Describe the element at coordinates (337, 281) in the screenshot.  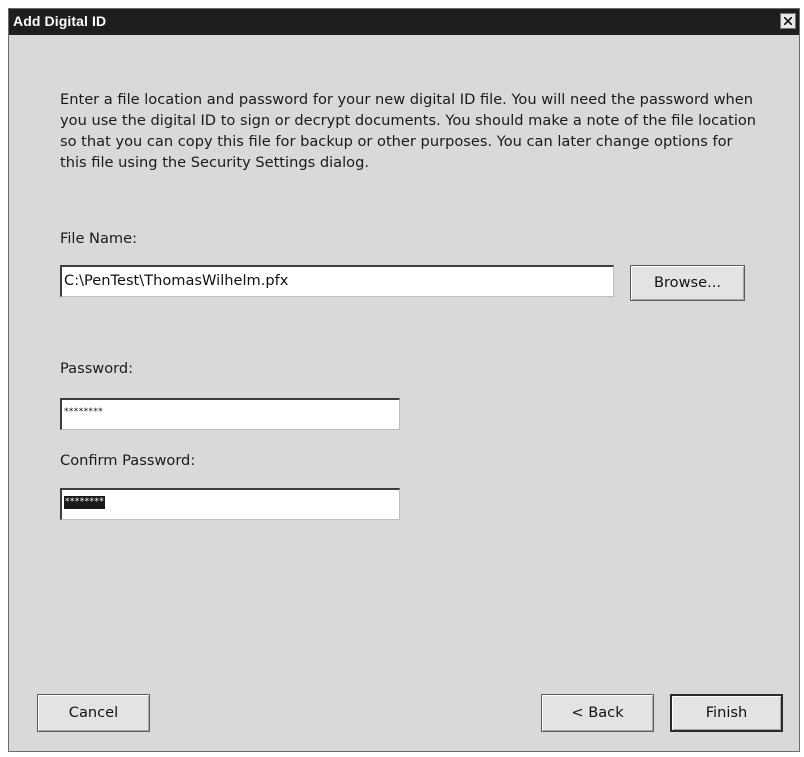
I see `file-name-input: C:\PenTest\ThomasWilhelm.pfx` at that location.